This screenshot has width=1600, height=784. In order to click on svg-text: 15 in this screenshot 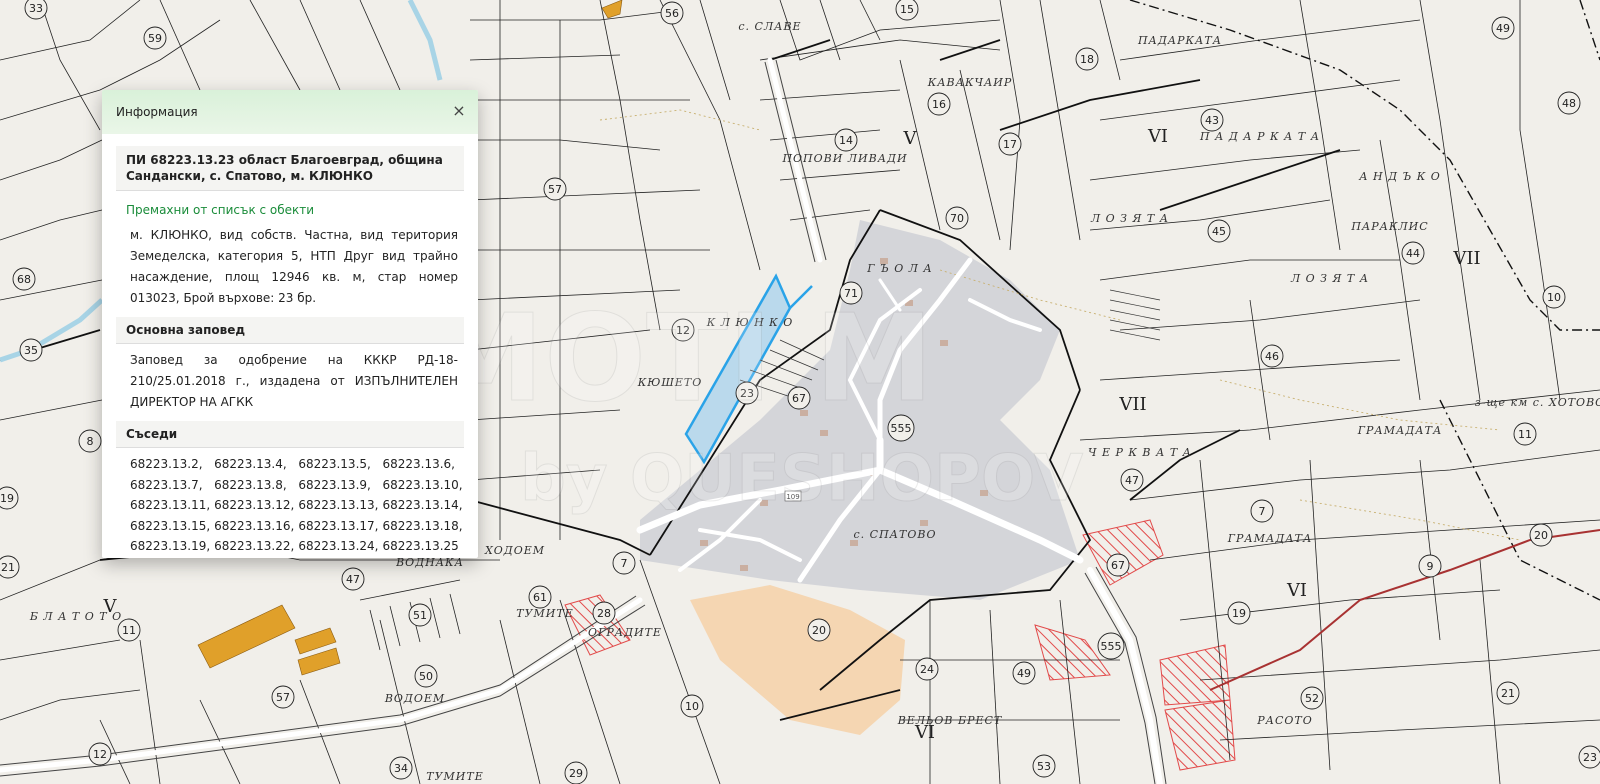, I will do `click(907, 9)`.